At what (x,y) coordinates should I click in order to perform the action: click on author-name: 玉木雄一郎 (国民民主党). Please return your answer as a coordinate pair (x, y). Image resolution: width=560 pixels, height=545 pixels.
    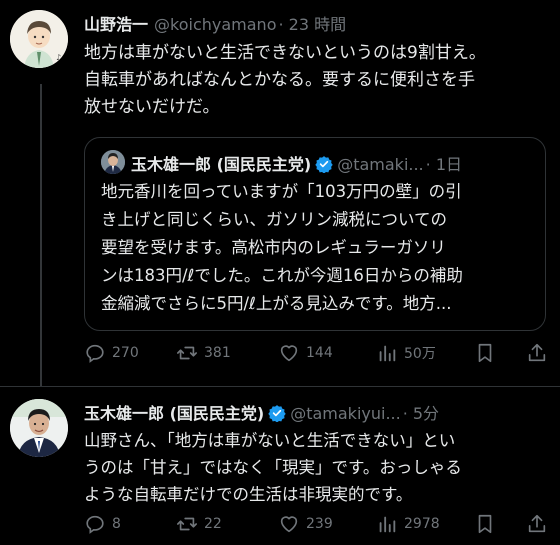
    Looking at the image, I should click on (174, 412).